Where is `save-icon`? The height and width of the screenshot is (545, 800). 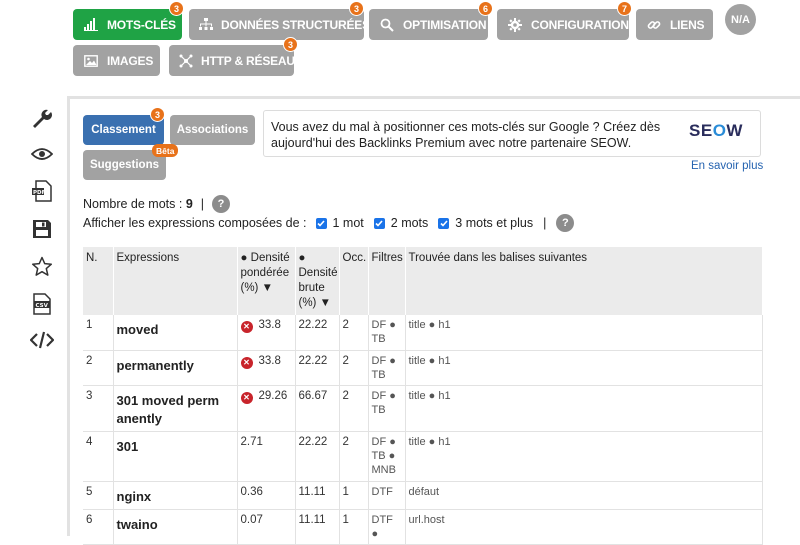 save-icon is located at coordinates (42, 229).